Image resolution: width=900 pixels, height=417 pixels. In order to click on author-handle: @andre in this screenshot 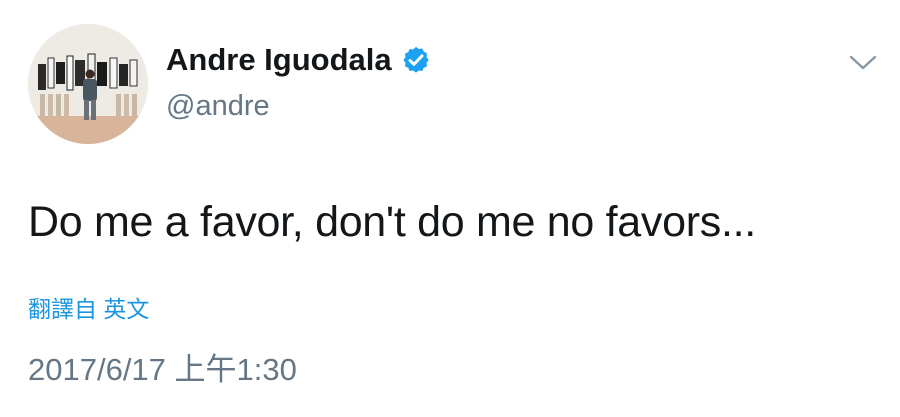, I will do `click(218, 106)`.